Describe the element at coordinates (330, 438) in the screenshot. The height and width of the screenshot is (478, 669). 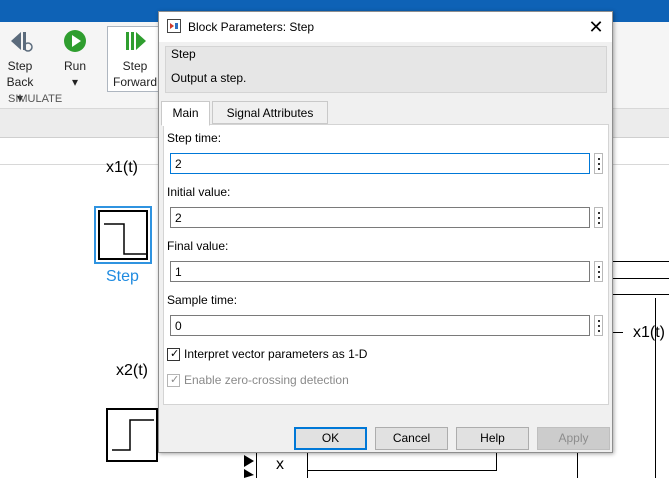
I see `ok-button: OK` at that location.